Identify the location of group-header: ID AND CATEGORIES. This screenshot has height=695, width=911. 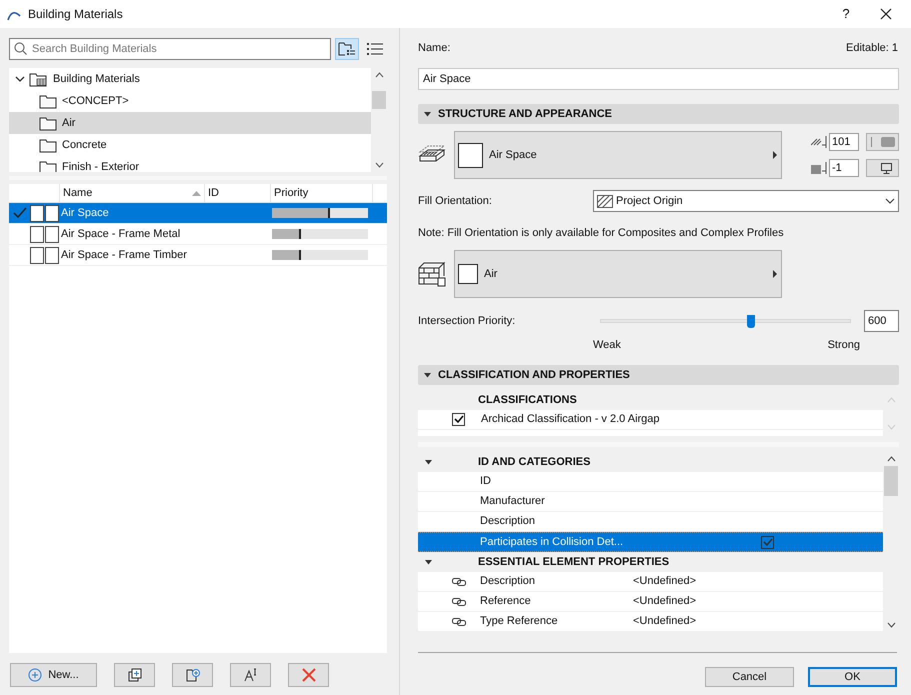
(650, 462).